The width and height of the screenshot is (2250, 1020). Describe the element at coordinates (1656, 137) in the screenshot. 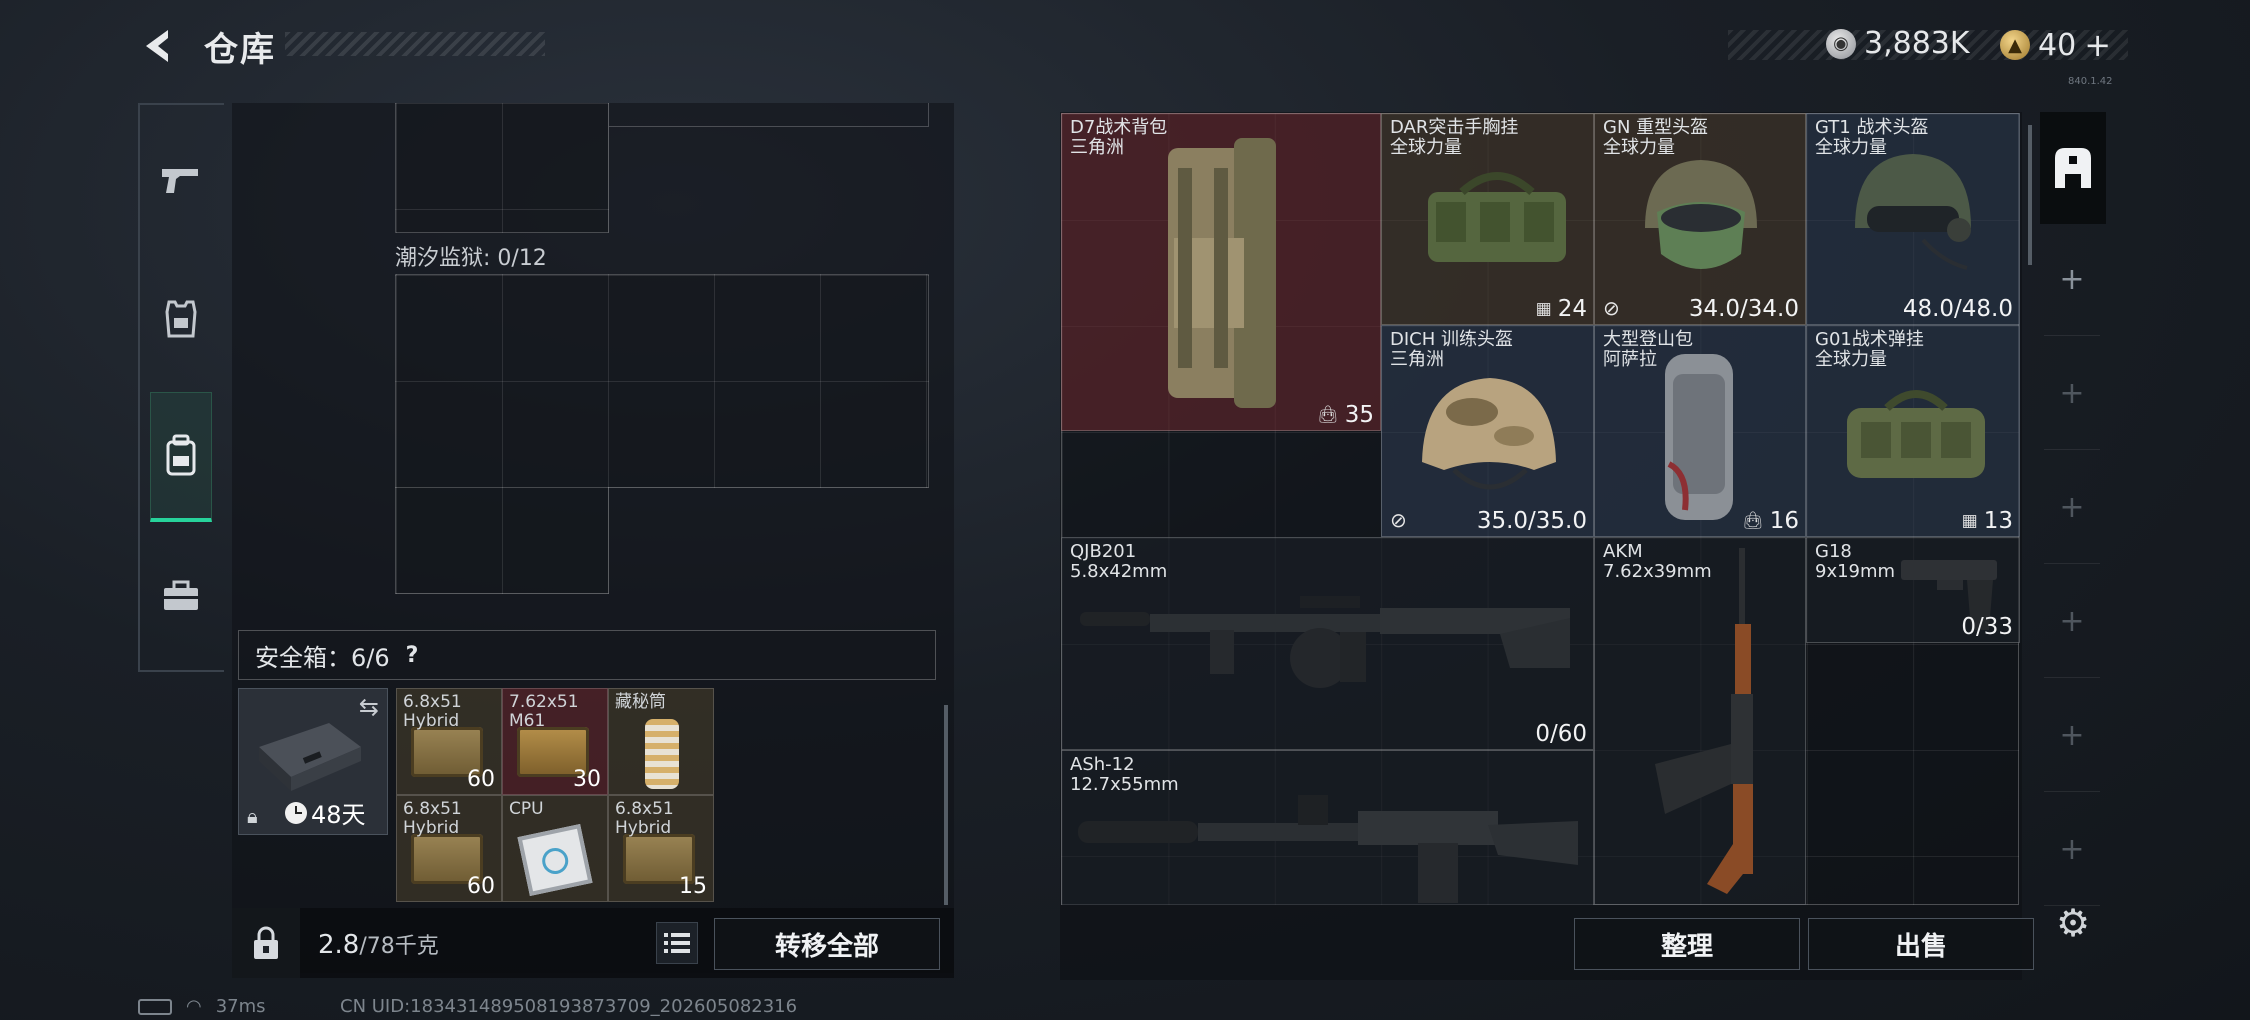

I see `item-title: GN 重型头盔 全球力量` at that location.